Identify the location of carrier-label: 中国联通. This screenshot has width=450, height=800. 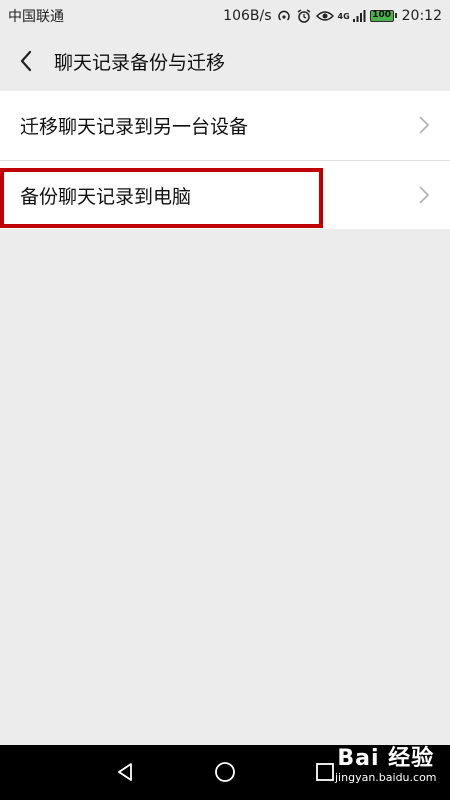
(36, 17).